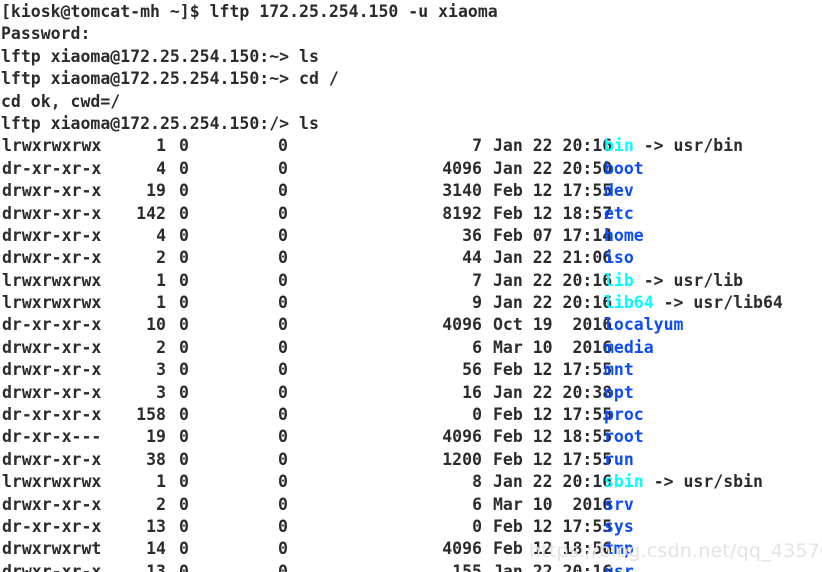 Image resolution: width=822 pixels, height=572 pixels. I want to click on directory-name: mnt, so click(619, 370).